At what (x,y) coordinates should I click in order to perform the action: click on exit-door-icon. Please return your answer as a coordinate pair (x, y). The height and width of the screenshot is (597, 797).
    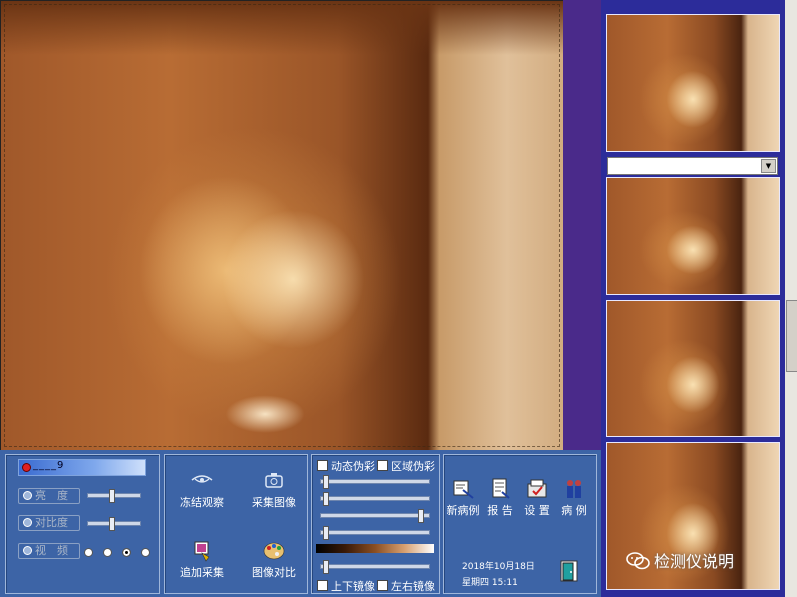
    Looking at the image, I should click on (569, 571).